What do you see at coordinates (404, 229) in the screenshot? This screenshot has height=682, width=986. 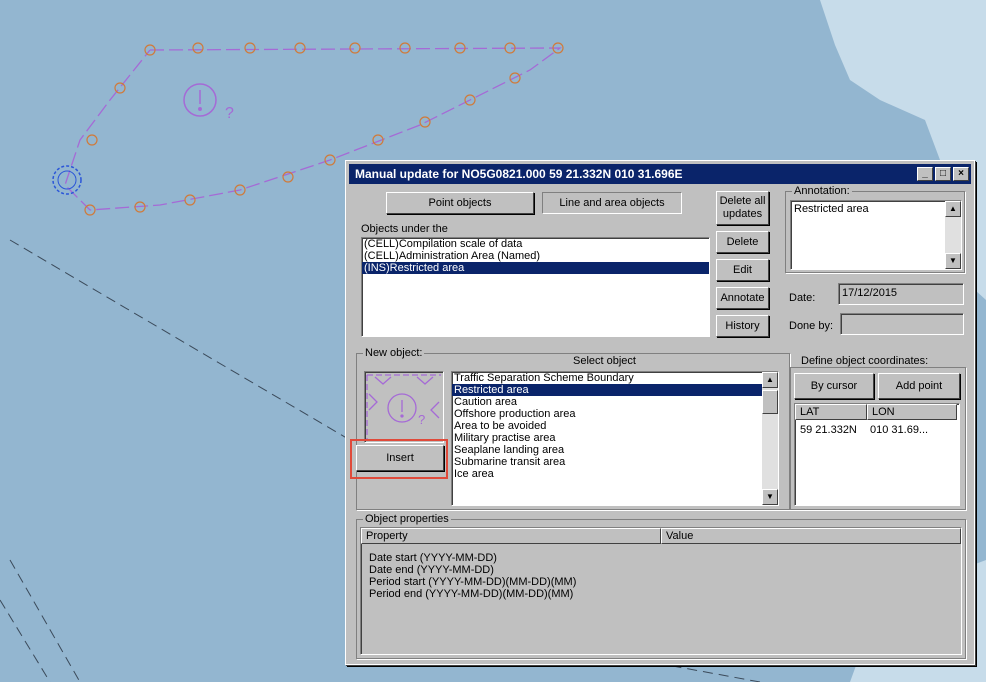 I see `objects-under-label: Objects under the` at bounding box center [404, 229].